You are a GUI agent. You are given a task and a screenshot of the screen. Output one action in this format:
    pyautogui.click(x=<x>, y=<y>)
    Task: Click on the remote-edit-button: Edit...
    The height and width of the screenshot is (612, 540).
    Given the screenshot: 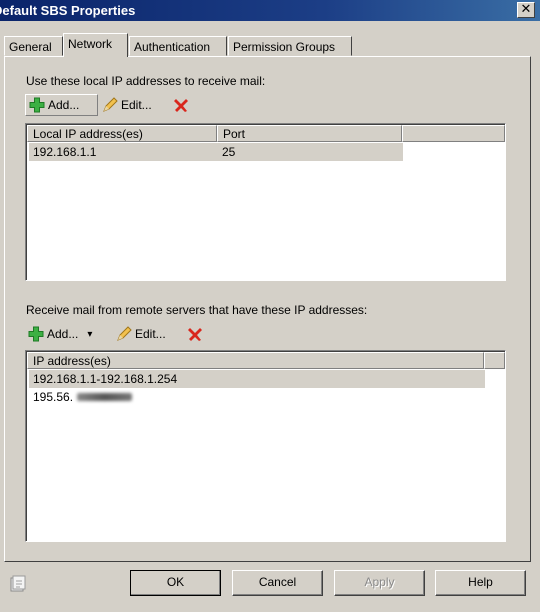 What is the action you would take?
    pyautogui.click(x=146, y=334)
    